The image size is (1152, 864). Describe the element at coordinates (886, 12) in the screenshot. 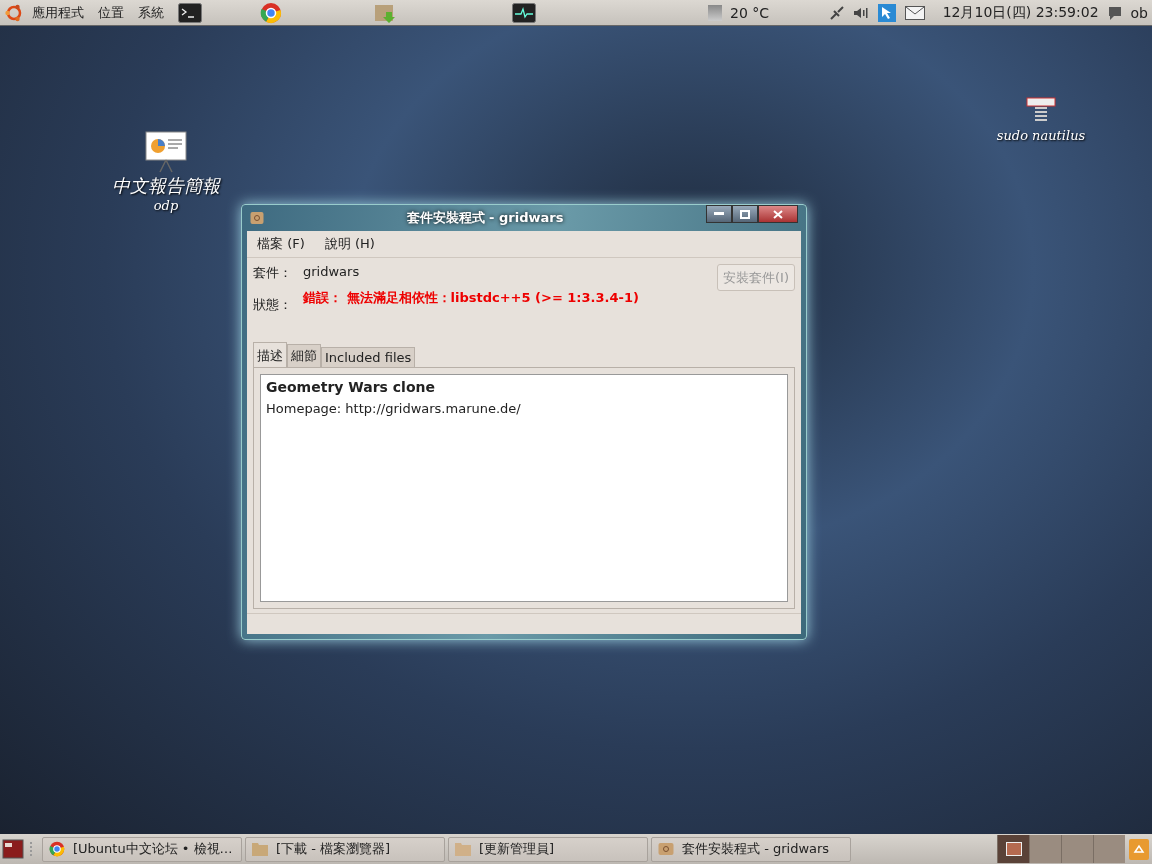

I see `cursor-app-icon` at that location.